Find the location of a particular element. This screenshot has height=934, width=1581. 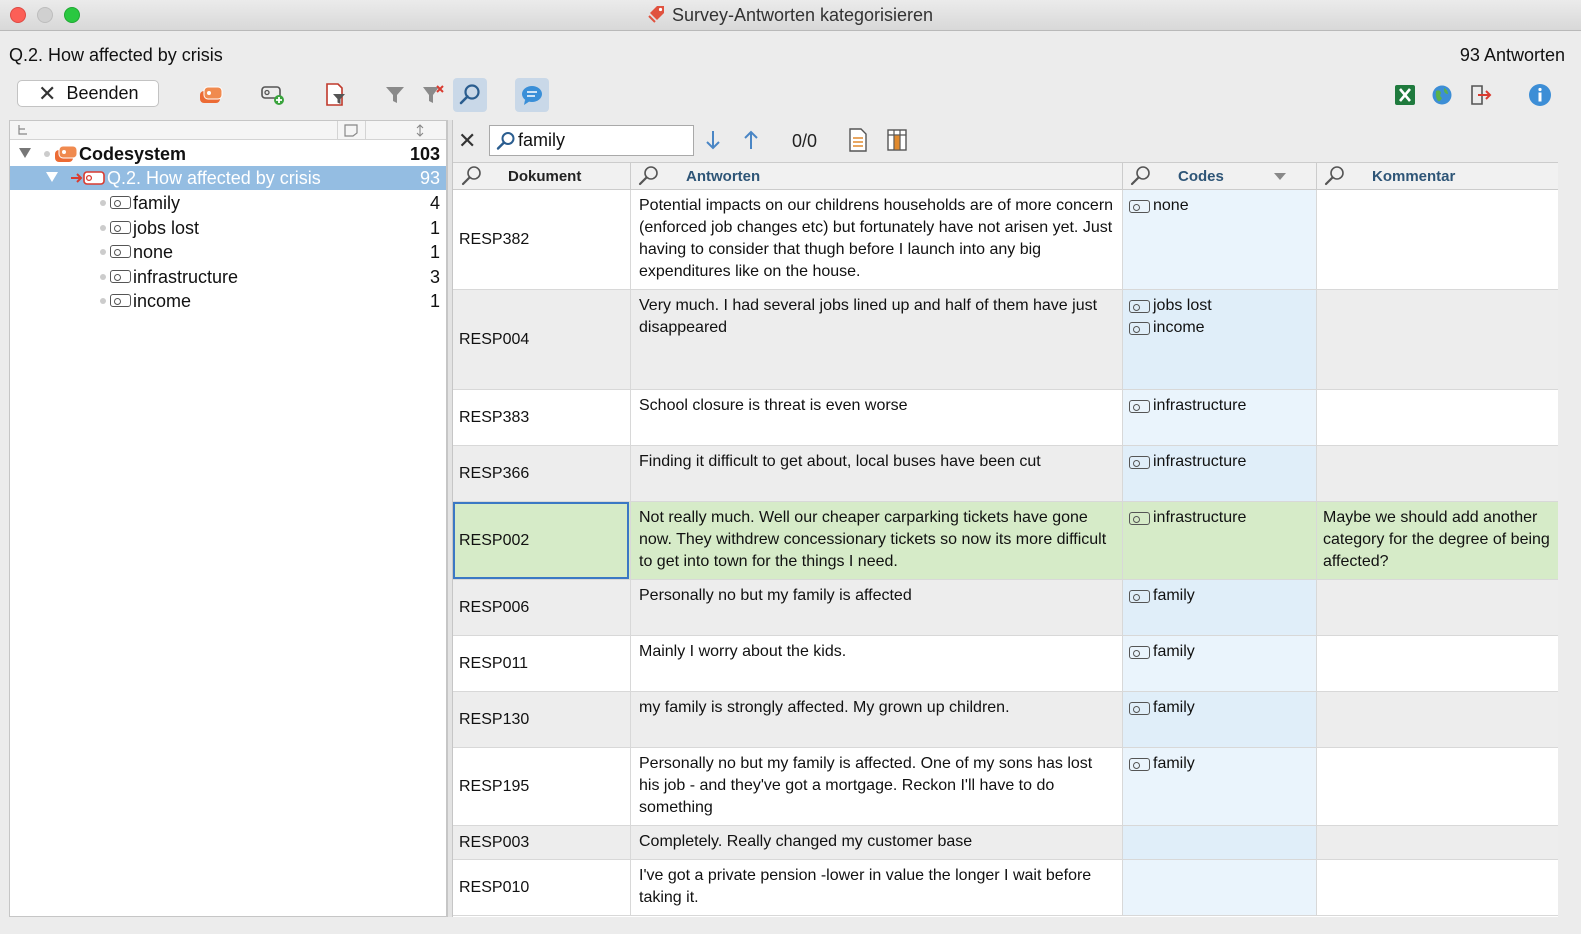

clear-filter-button is located at coordinates (433, 95).